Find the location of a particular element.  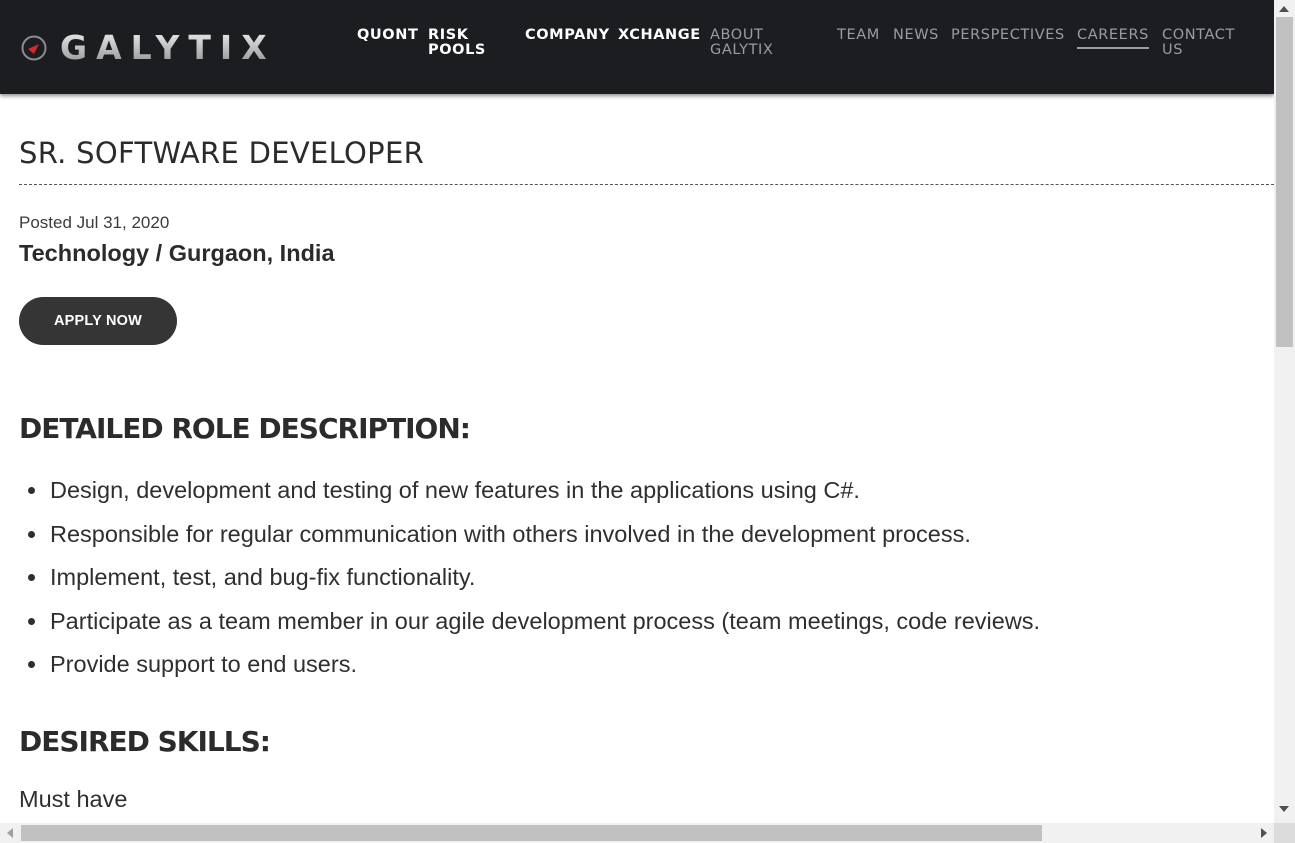

nav-company: COMPANY is located at coordinates (567, 35).